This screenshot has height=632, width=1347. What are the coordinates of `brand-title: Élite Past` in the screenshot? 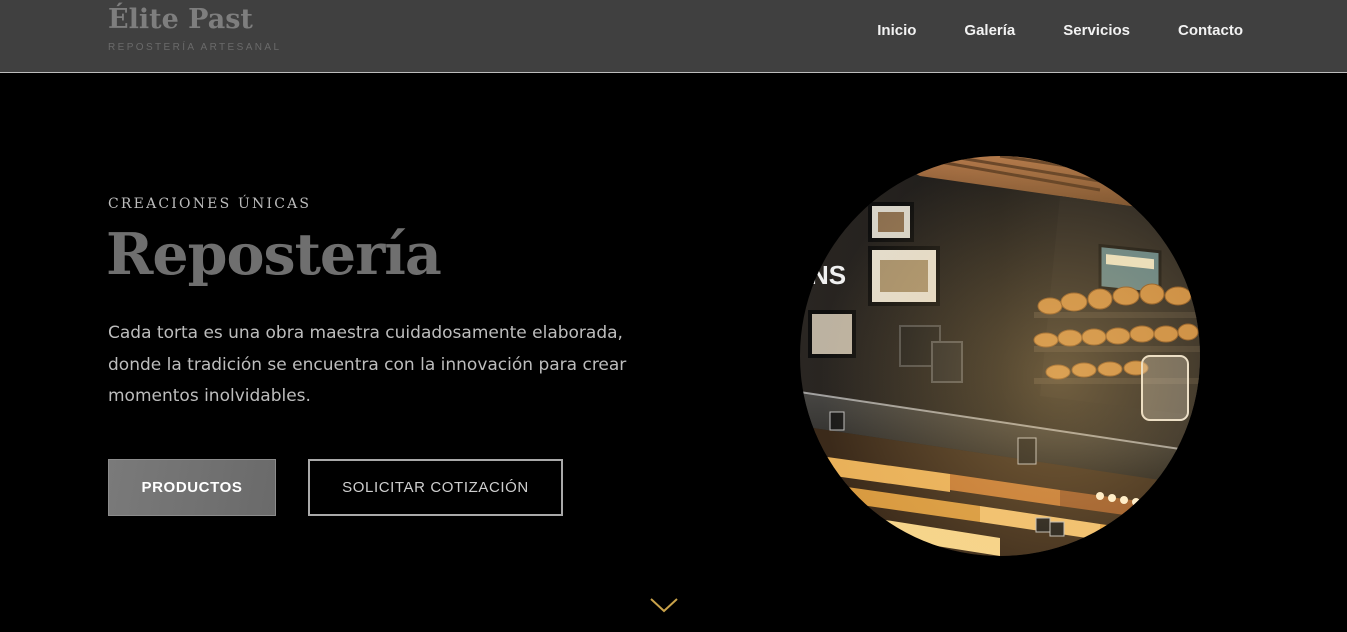 It's located at (180, 19).